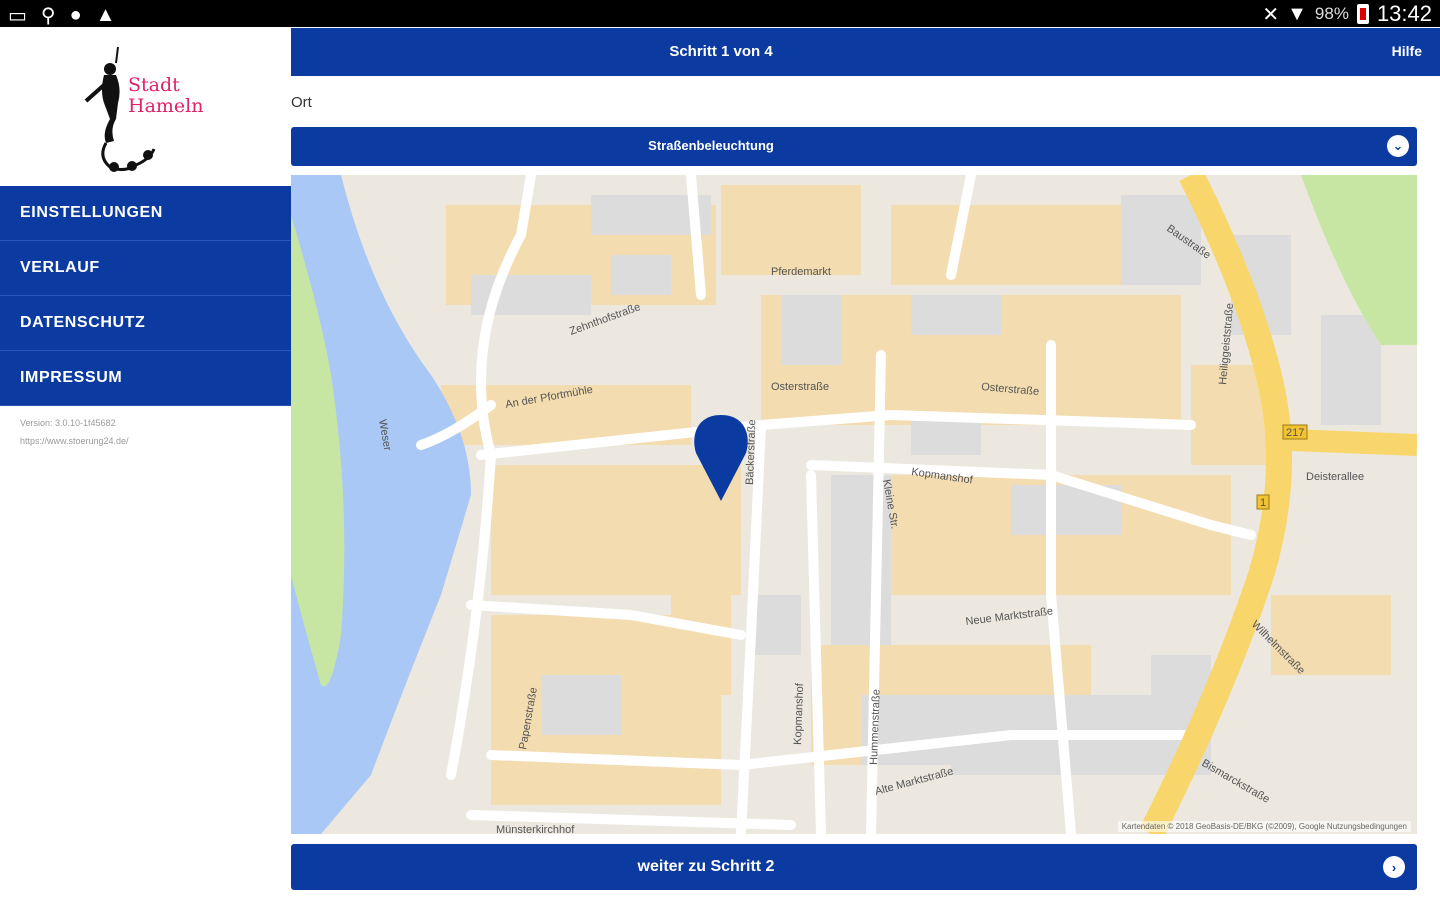 This screenshot has height=900, width=1440. What do you see at coordinates (854, 146) in the screenshot?
I see `category-dropdown: Straßenbeleuchtung ⌄` at bounding box center [854, 146].